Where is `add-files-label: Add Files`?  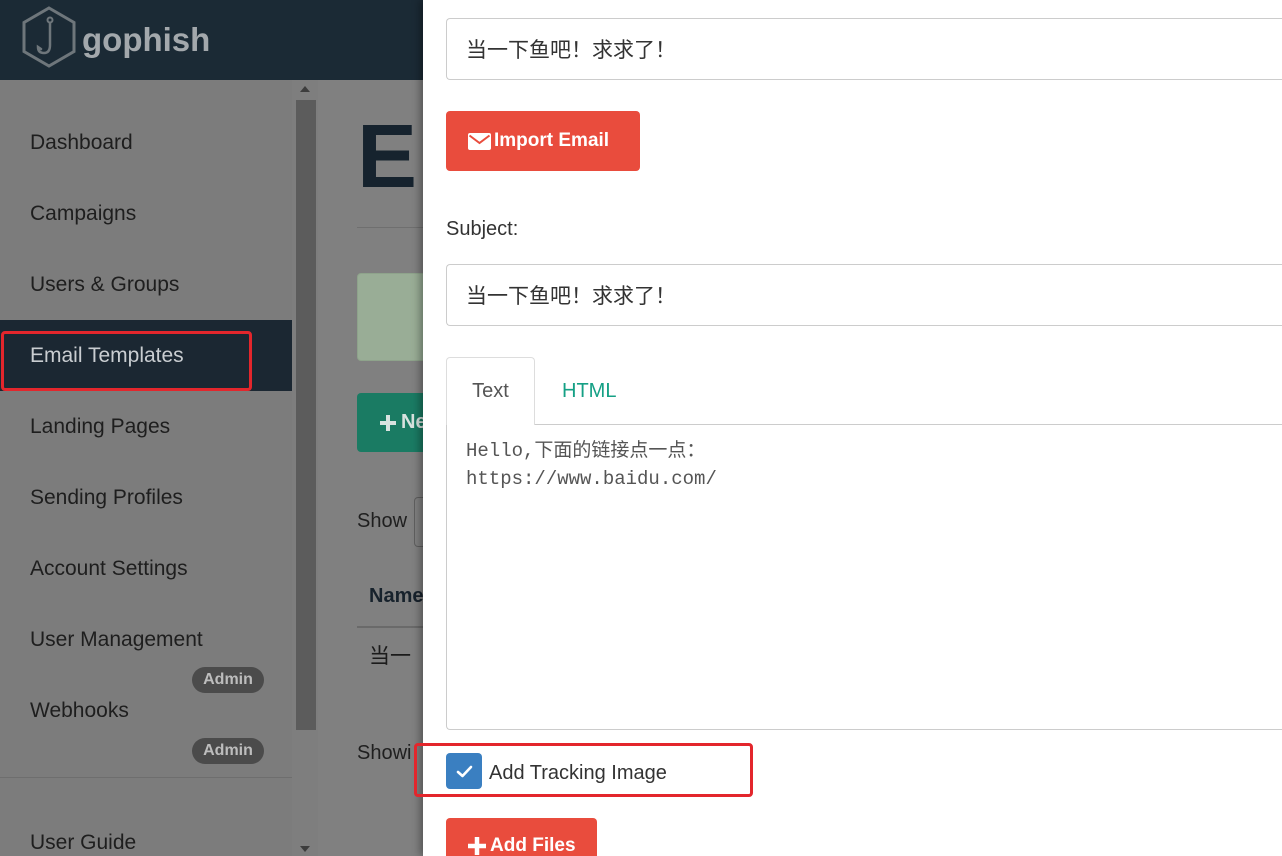
add-files-label: Add Files is located at coordinates (533, 845).